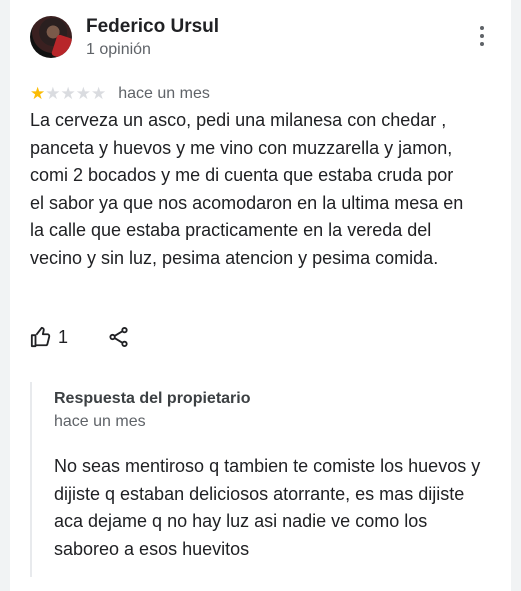 The height and width of the screenshot is (591, 521). I want to click on owner-reply-title: Respuesta del propietario, so click(152, 398).